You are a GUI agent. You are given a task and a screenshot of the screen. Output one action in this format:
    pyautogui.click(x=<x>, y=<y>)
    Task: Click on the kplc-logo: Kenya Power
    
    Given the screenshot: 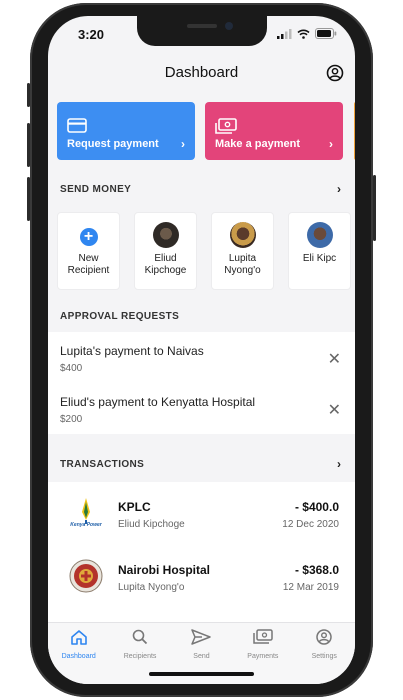 What is the action you would take?
    pyautogui.click(x=86, y=513)
    